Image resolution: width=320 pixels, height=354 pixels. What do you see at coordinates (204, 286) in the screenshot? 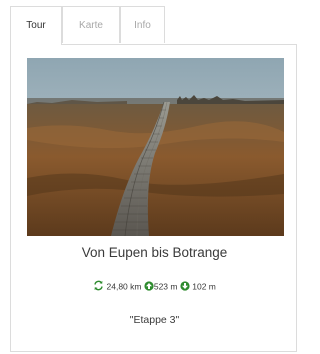
I see `descent-value: 102 m` at bounding box center [204, 286].